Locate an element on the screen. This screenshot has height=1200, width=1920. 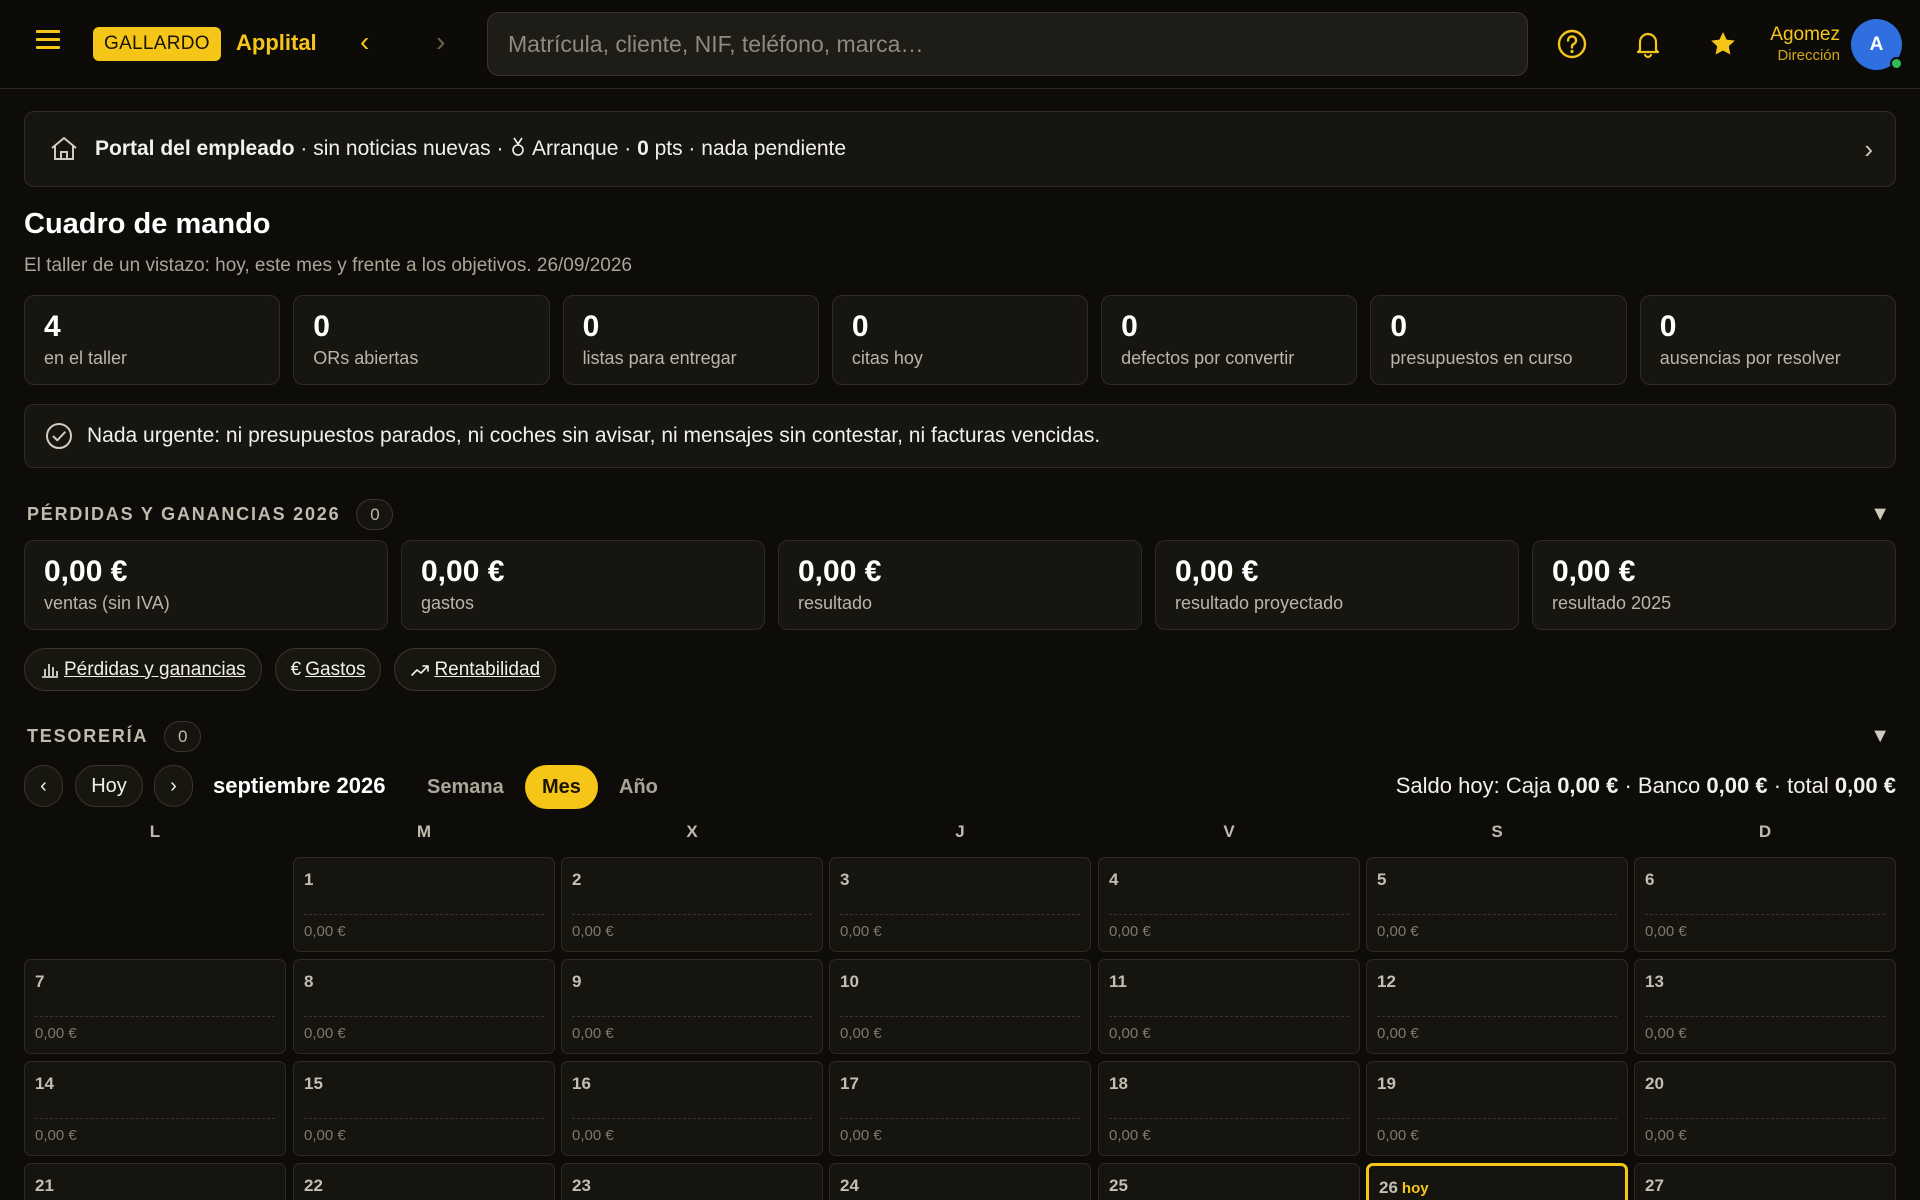
day-number: 5 is located at coordinates (1381, 880).